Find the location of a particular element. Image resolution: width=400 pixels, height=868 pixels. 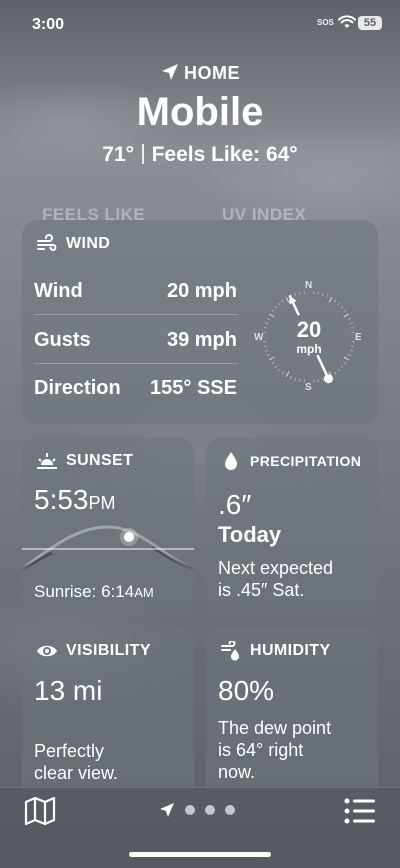

feels-like-card-peek: FEELS LIKE is located at coordinates (93, 212).